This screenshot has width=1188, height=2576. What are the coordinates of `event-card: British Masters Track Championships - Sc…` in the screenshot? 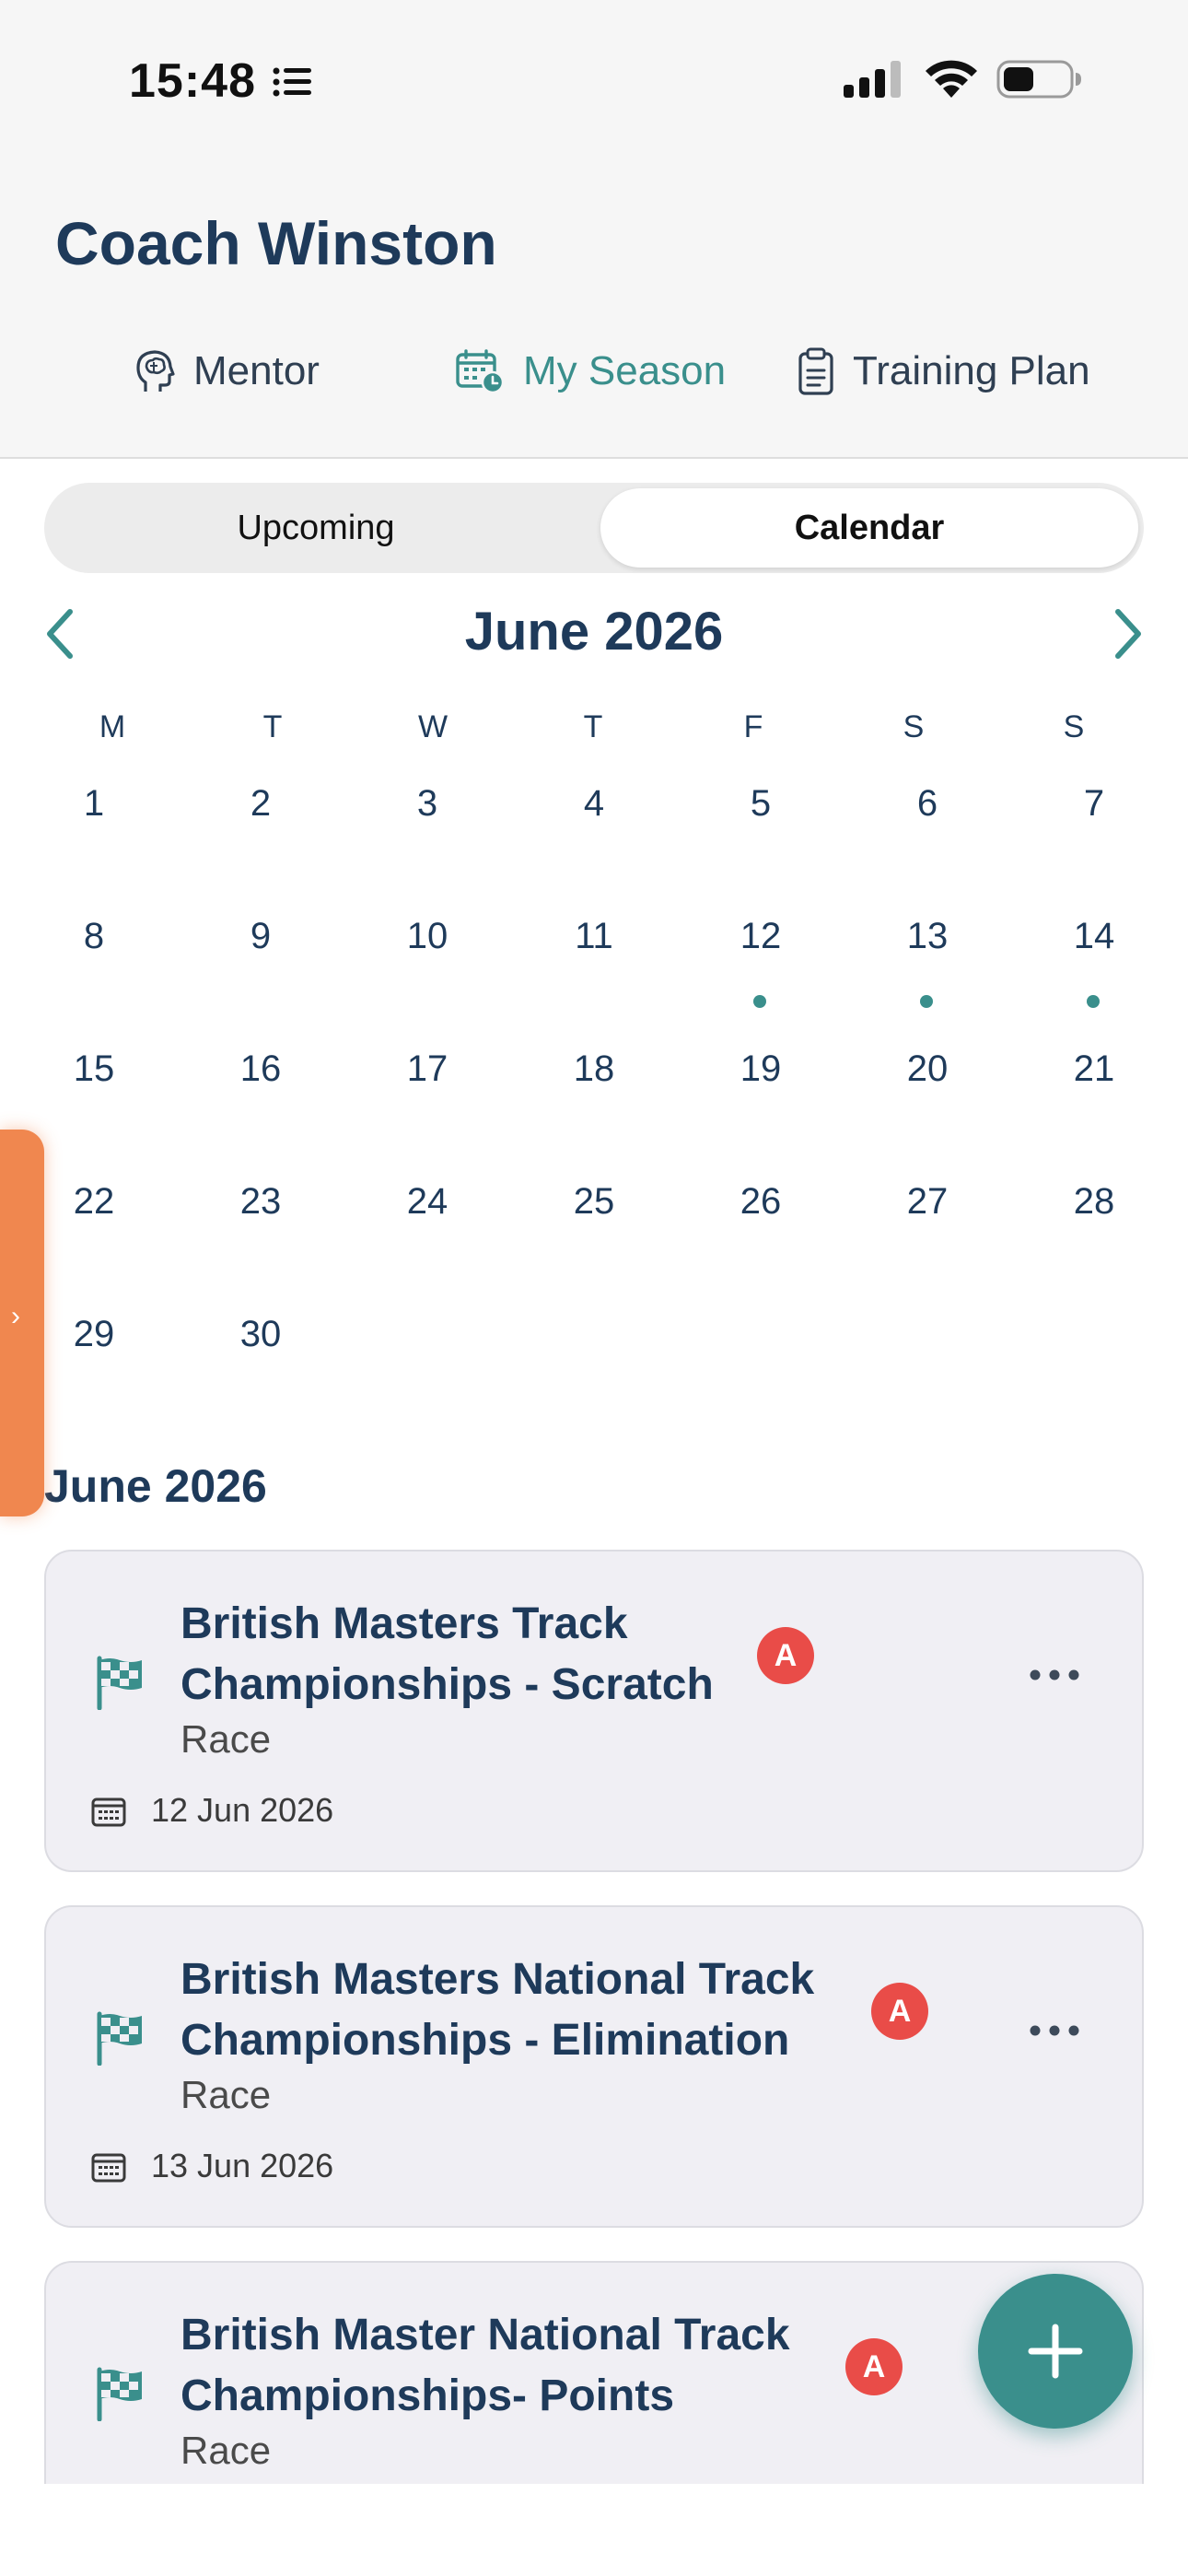 It's located at (594, 1711).